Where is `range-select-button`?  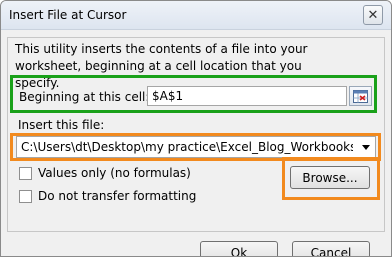 range-select-button is located at coordinates (360, 96).